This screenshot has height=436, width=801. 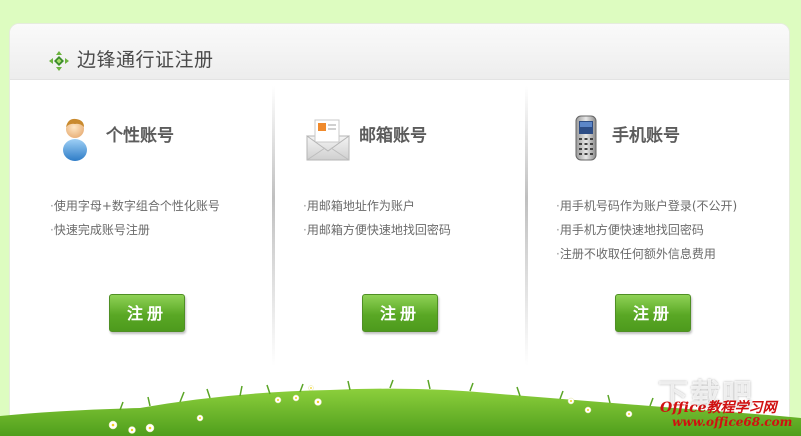 What do you see at coordinates (586, 138) in the screenshot?
I see `mobile-phone-icon` at bounding box center [586, 138].